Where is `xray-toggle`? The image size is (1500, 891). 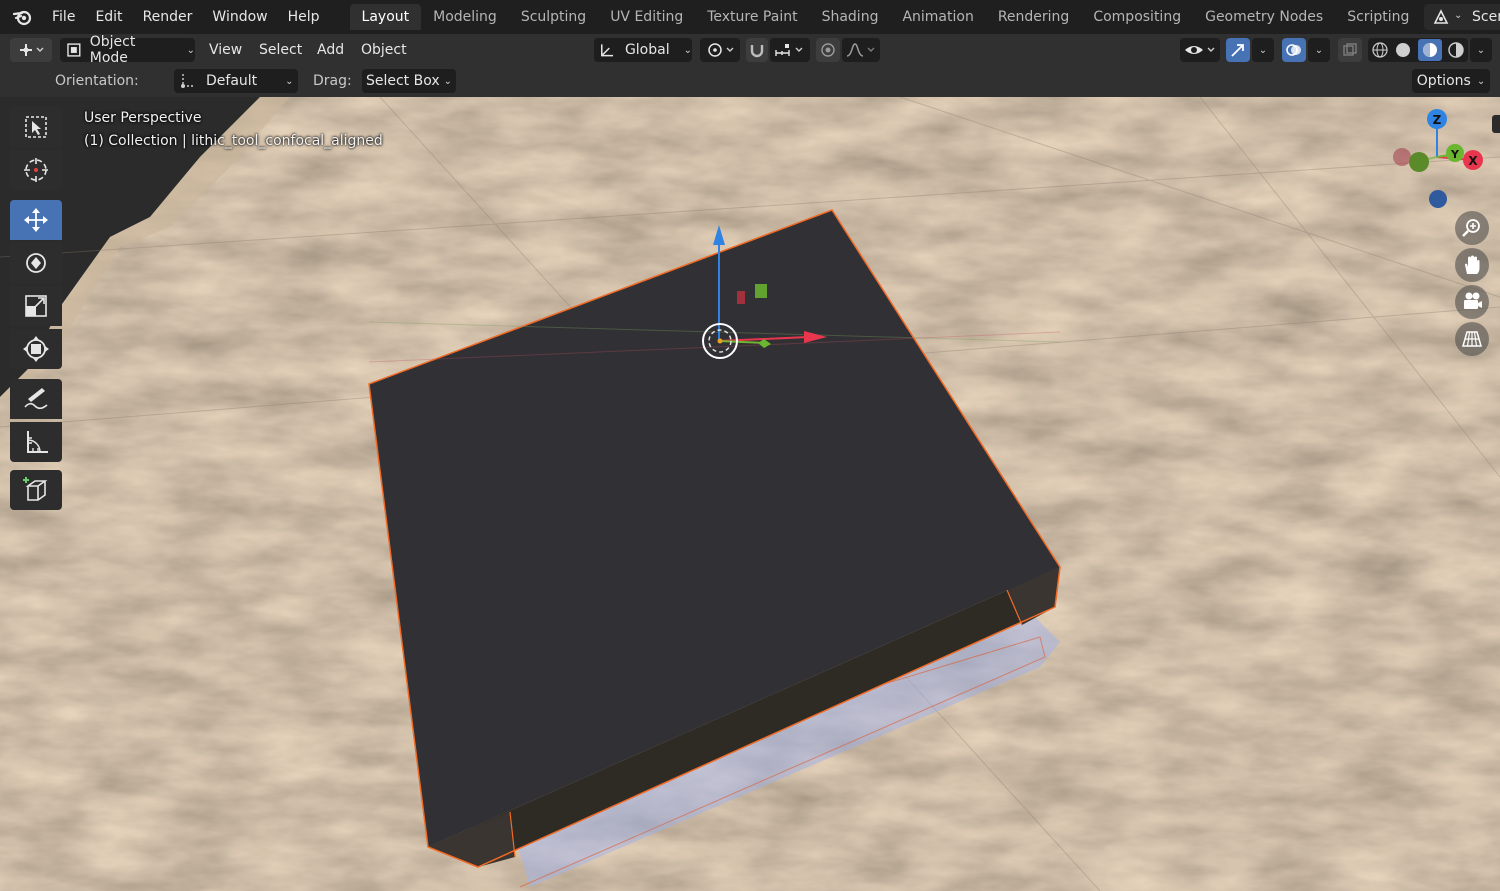 xray-toggle is located at coordinates (1350, 50).